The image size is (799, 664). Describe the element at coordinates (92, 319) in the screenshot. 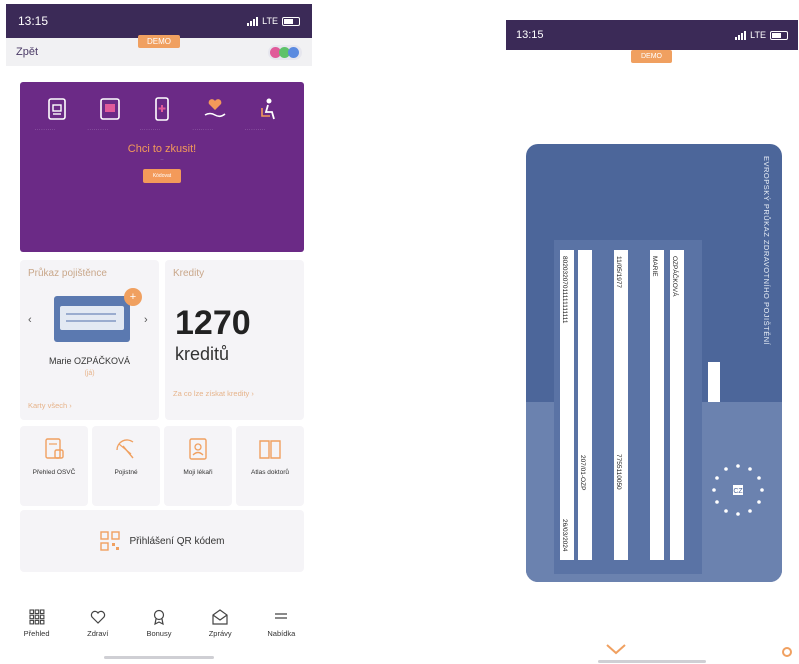

I see `insurance-card-image` at that location.